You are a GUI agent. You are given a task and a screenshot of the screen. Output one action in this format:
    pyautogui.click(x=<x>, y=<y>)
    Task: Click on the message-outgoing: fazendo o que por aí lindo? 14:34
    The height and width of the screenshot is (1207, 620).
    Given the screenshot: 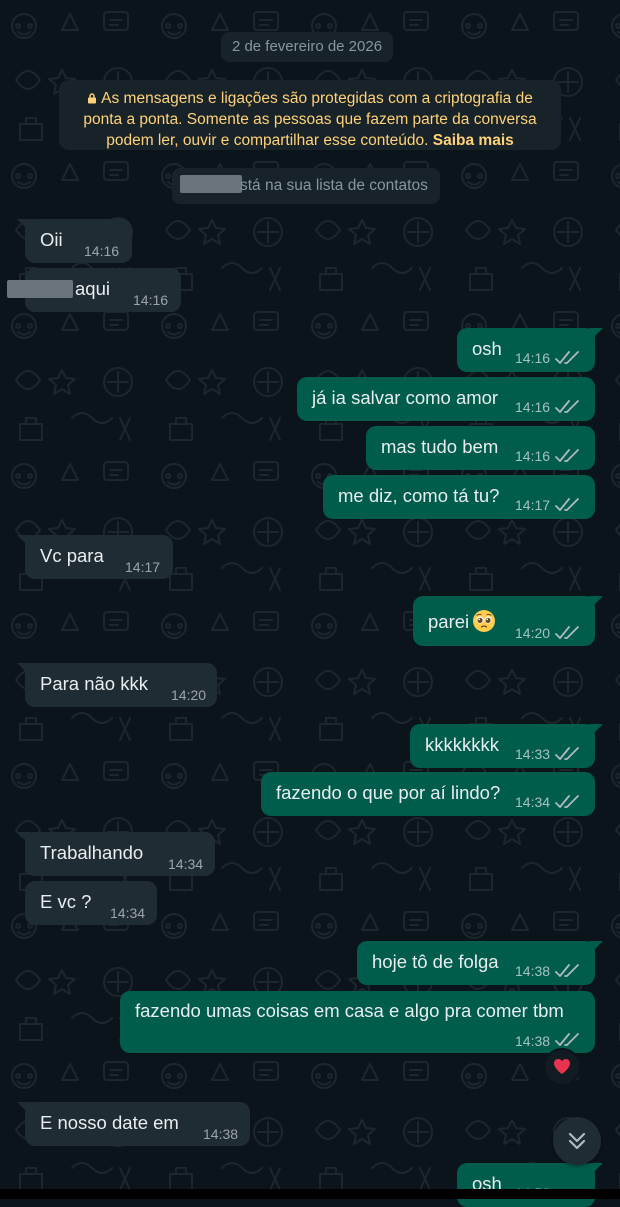 What is the action you would take?
    pyautogui.click(x=428, y=794)
    